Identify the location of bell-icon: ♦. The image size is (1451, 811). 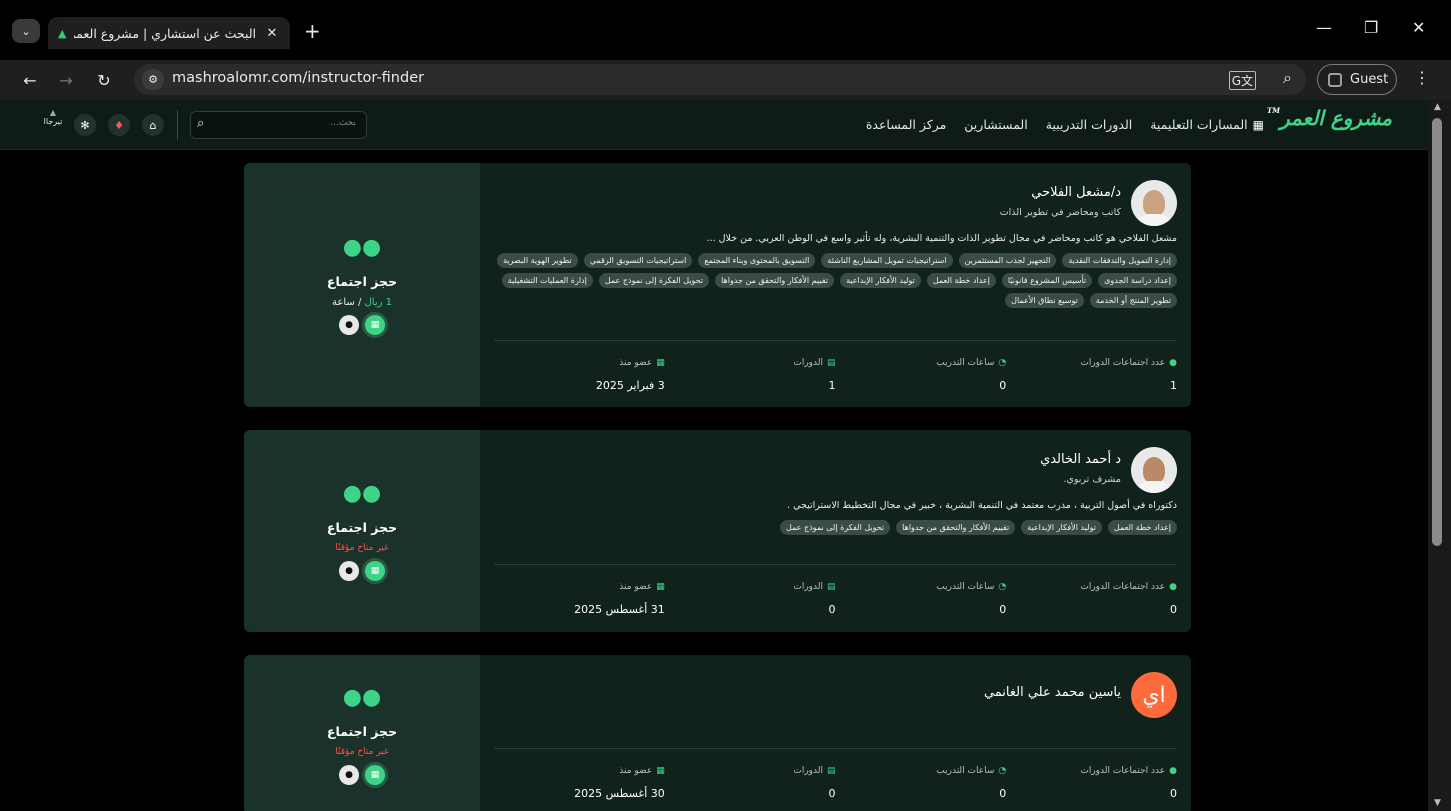
(119, 125).